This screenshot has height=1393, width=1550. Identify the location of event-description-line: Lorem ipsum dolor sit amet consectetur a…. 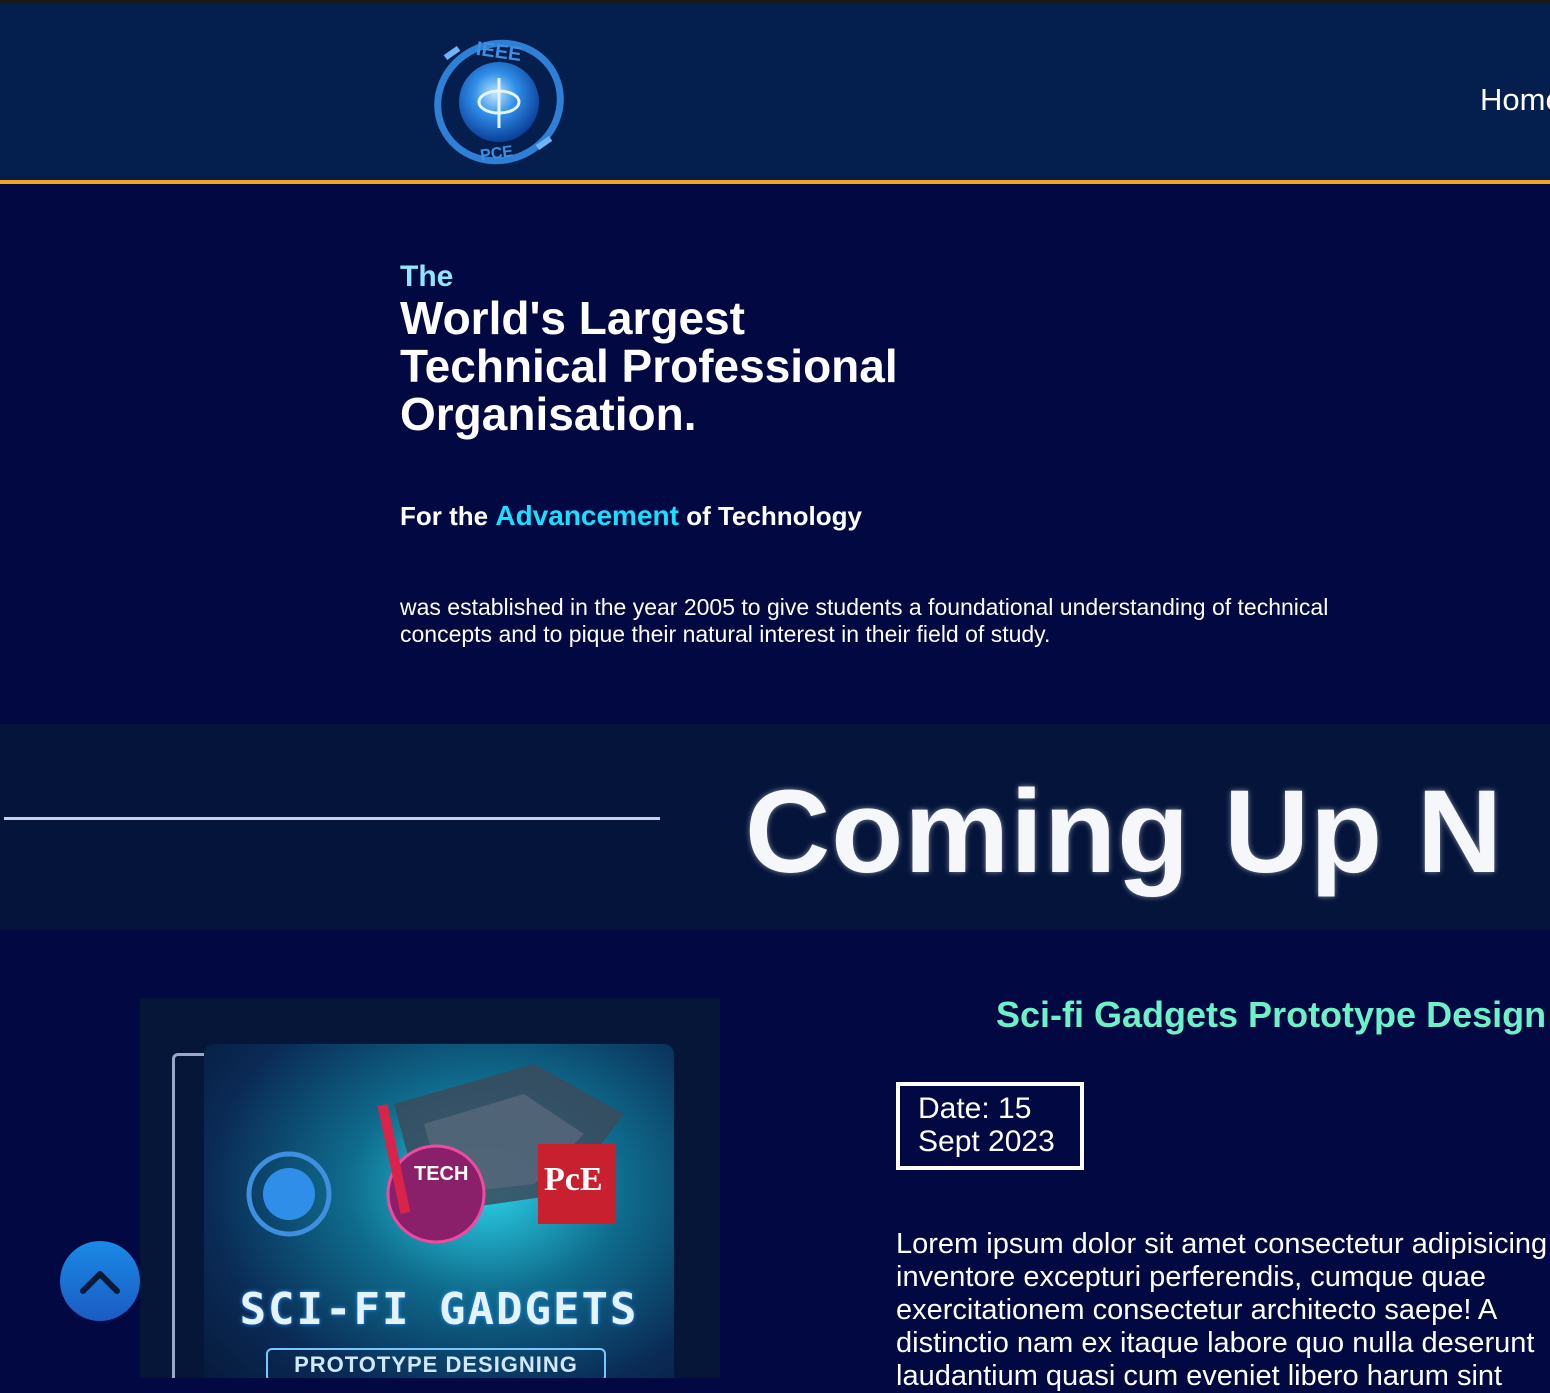
(1222, 1244).